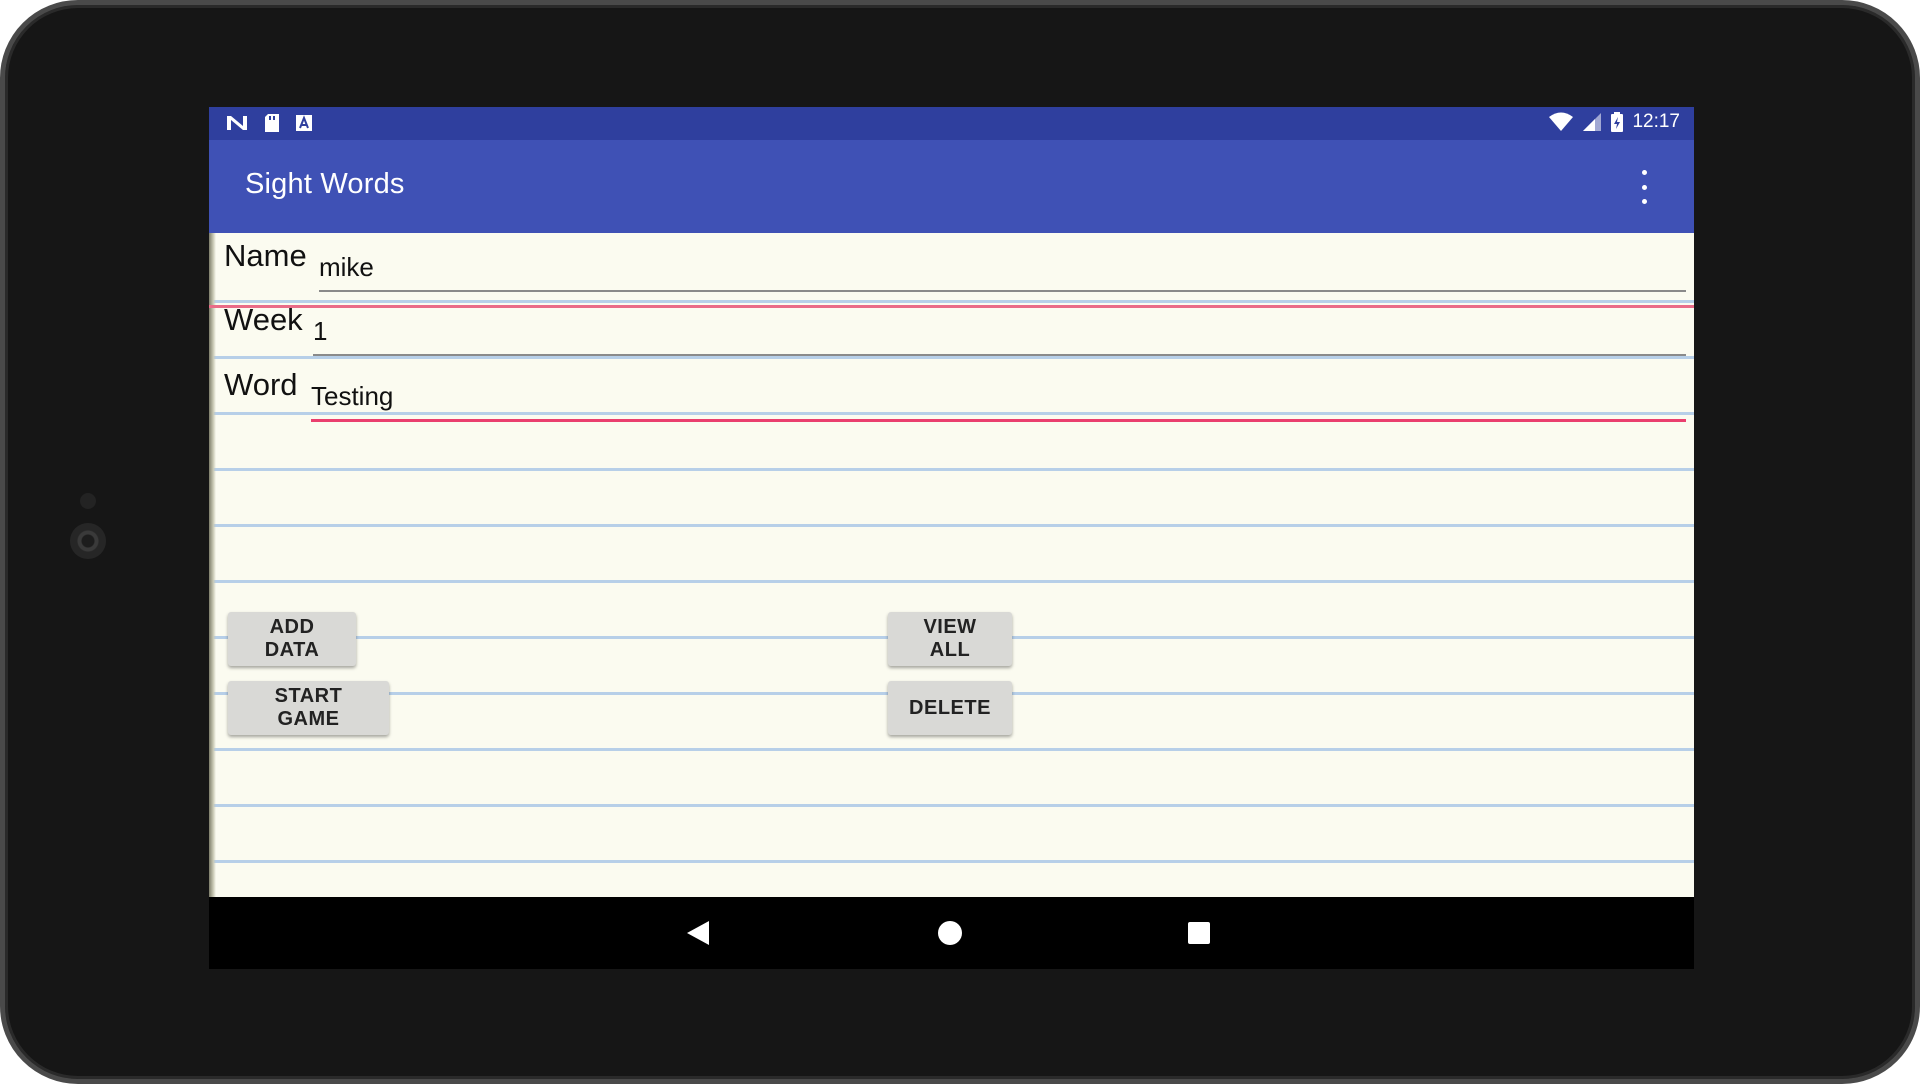 This screenshot has height=1084, width=1920. What do you see at coordinates (88, 541) in the screenshot?
I see `front-camera` at bounding box center [88, 541].